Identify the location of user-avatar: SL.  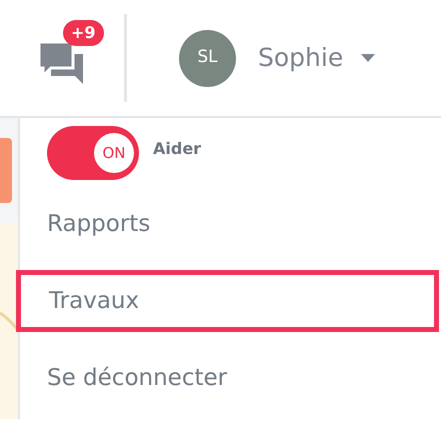
(207, 58).